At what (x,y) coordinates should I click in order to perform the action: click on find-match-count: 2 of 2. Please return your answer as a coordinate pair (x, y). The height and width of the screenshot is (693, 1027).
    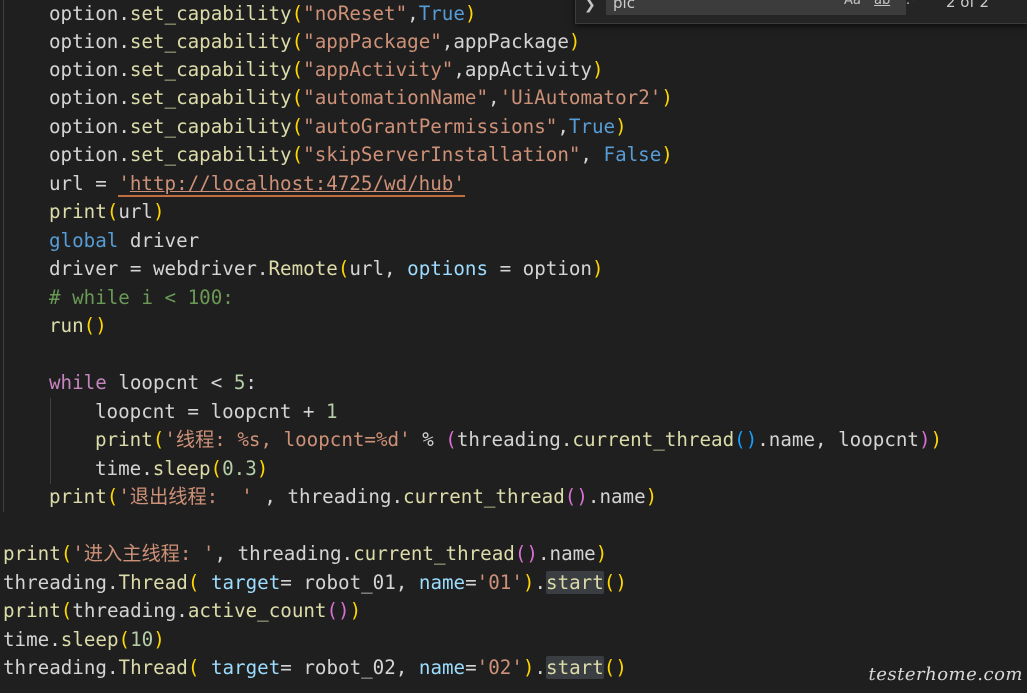
    Looking at the image, I should click on (968, 5).